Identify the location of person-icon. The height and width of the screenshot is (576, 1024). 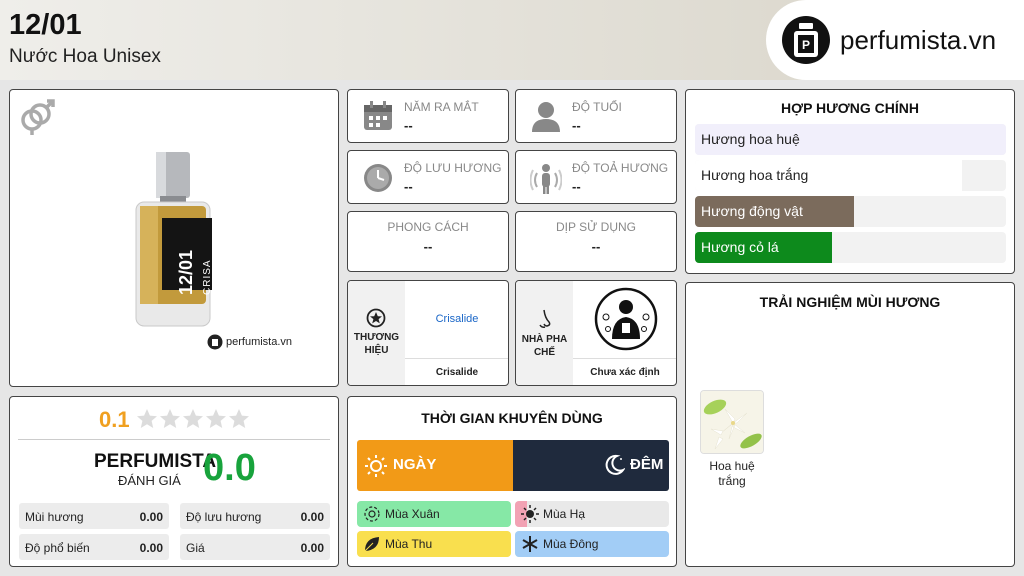
(546, 117).